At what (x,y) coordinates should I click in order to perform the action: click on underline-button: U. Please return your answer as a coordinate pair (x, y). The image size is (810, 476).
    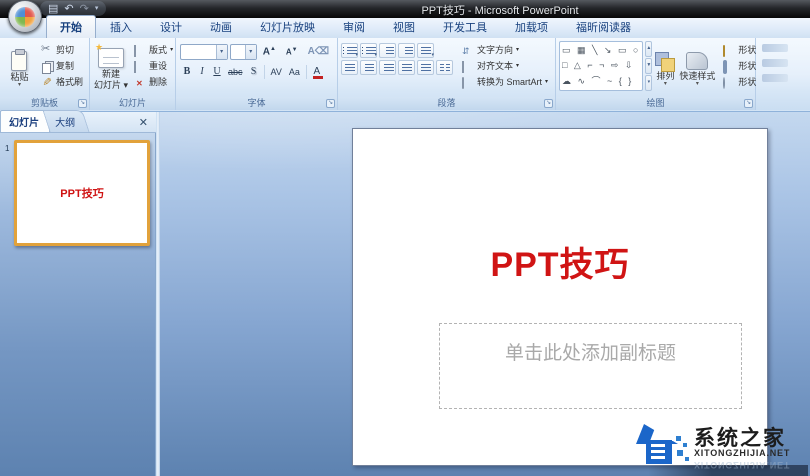
    Looking at the image, I should click on (217, 72).